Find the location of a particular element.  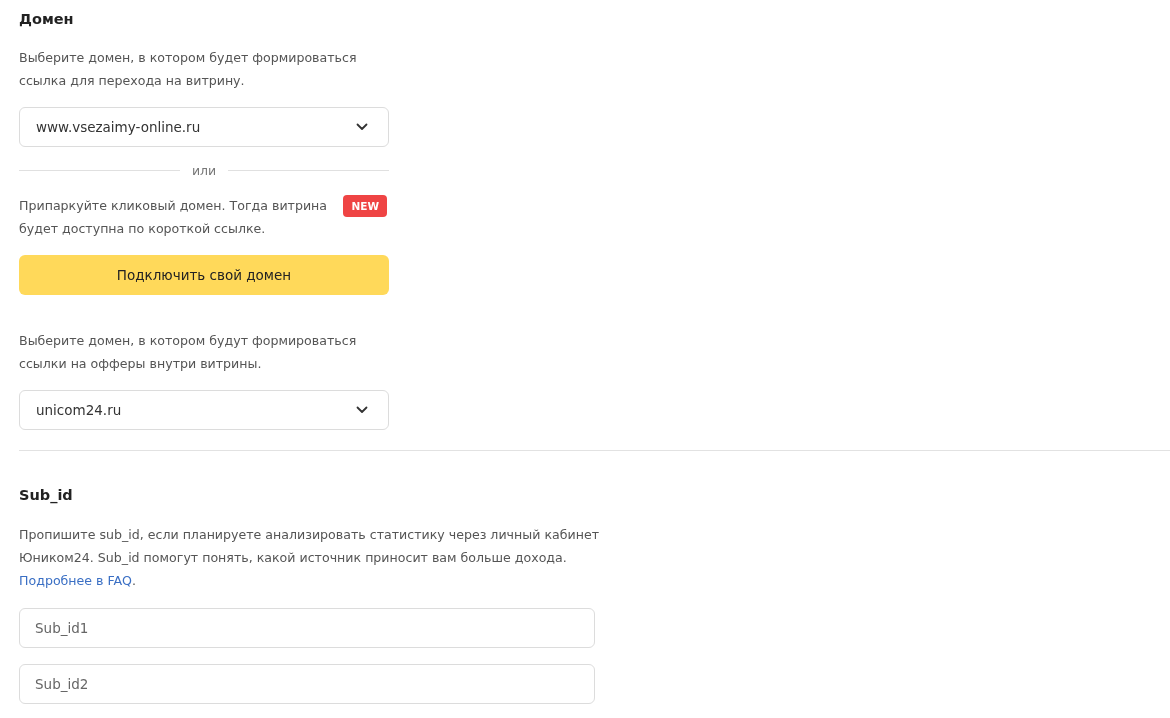

sub-id-field: Sub_id2 is located at coordinates (307, 684).